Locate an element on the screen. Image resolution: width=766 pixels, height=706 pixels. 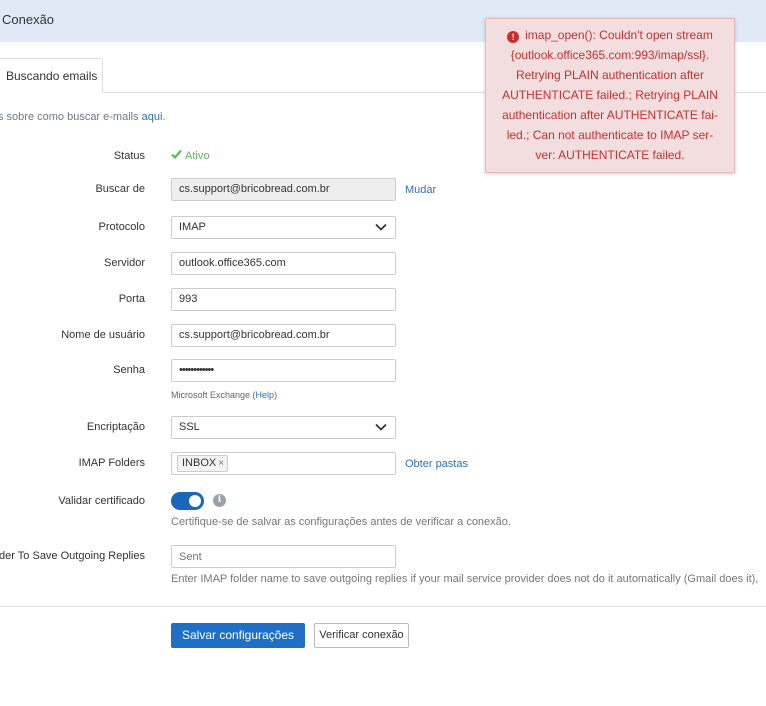
alert-line: AUTHENTICATE failed.; Retrying PLAIN is located at coordinates (610, 95).